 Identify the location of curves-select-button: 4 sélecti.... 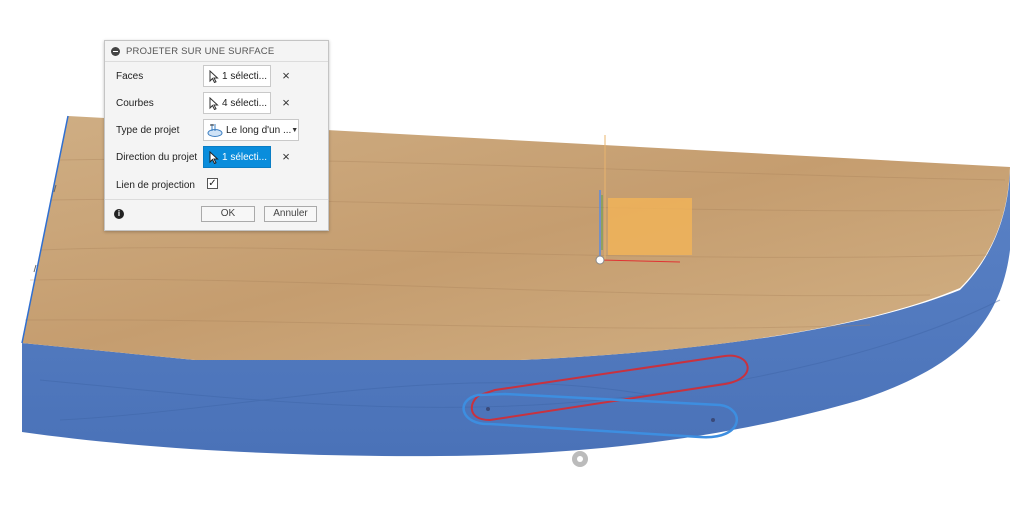
(237, 103).